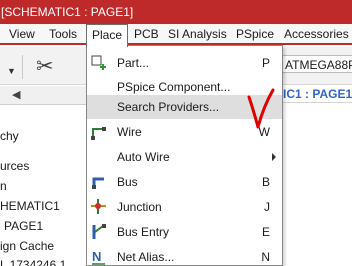  Describe the element at coordinates (316, 94) in the screenshot. I see `document-tab: IC1 : PAGE1)*` at that location.